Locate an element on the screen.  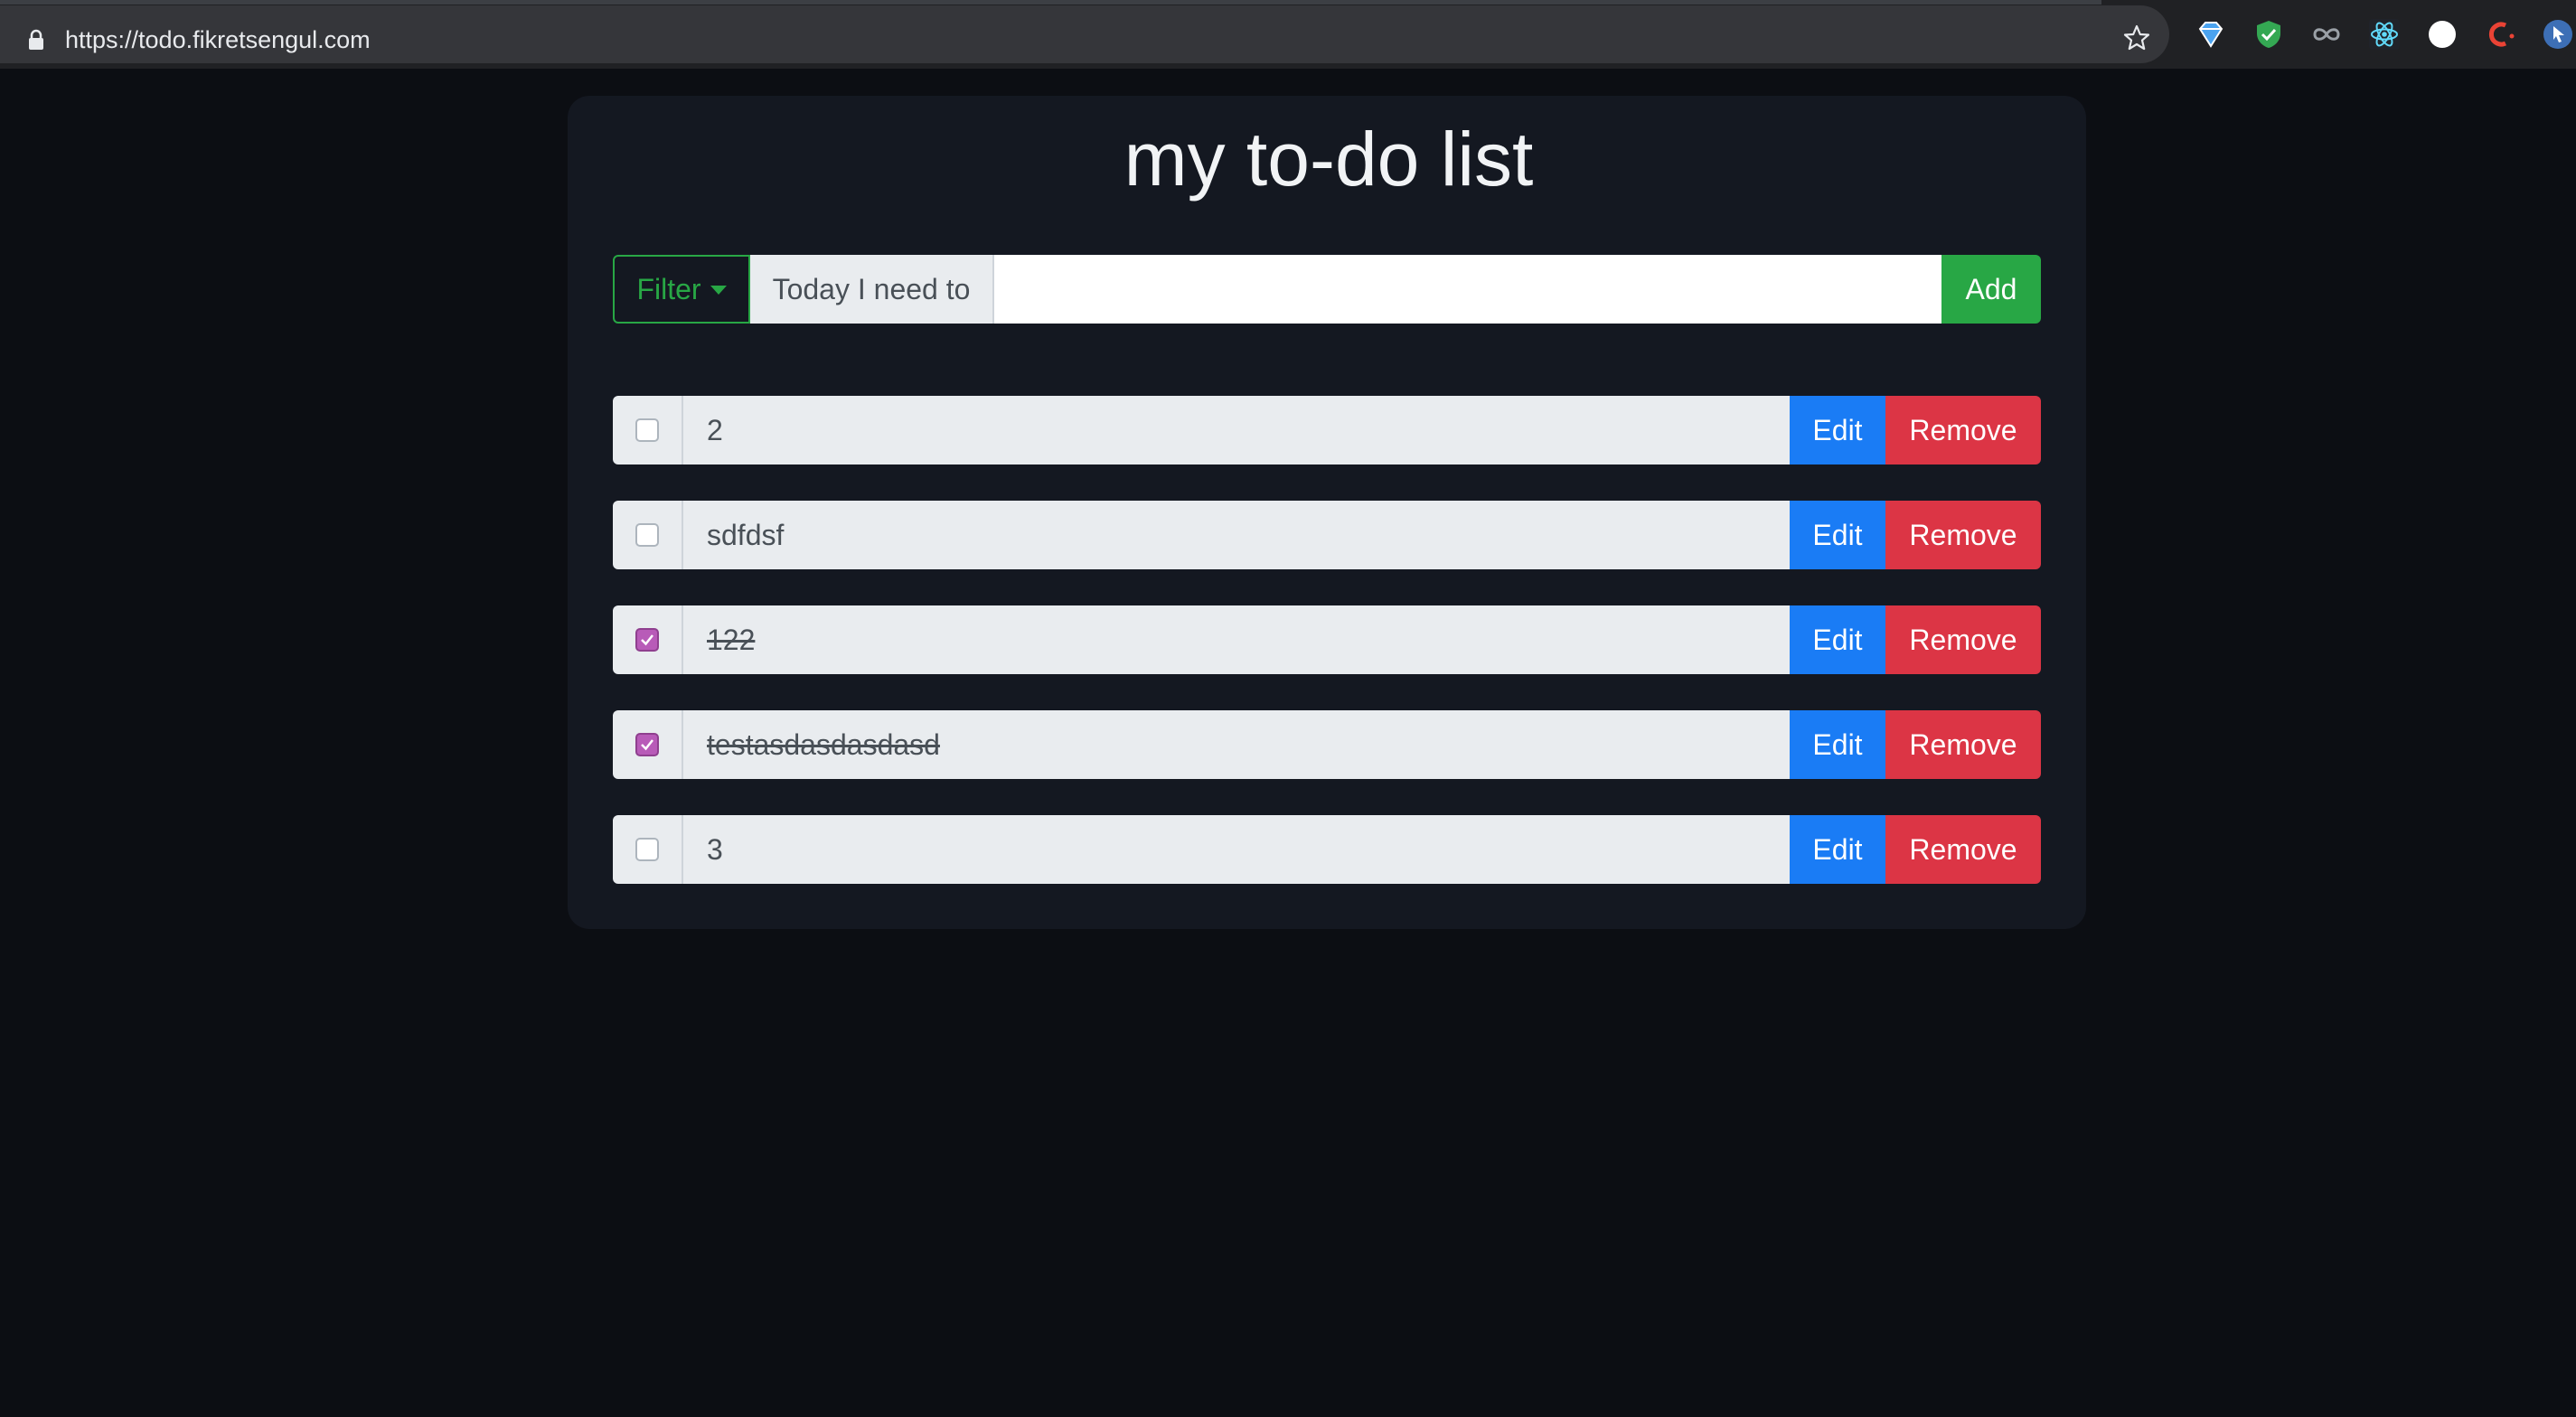
add-todo-form: Filter Today I need to Add is located at coordinates (1327, 289).